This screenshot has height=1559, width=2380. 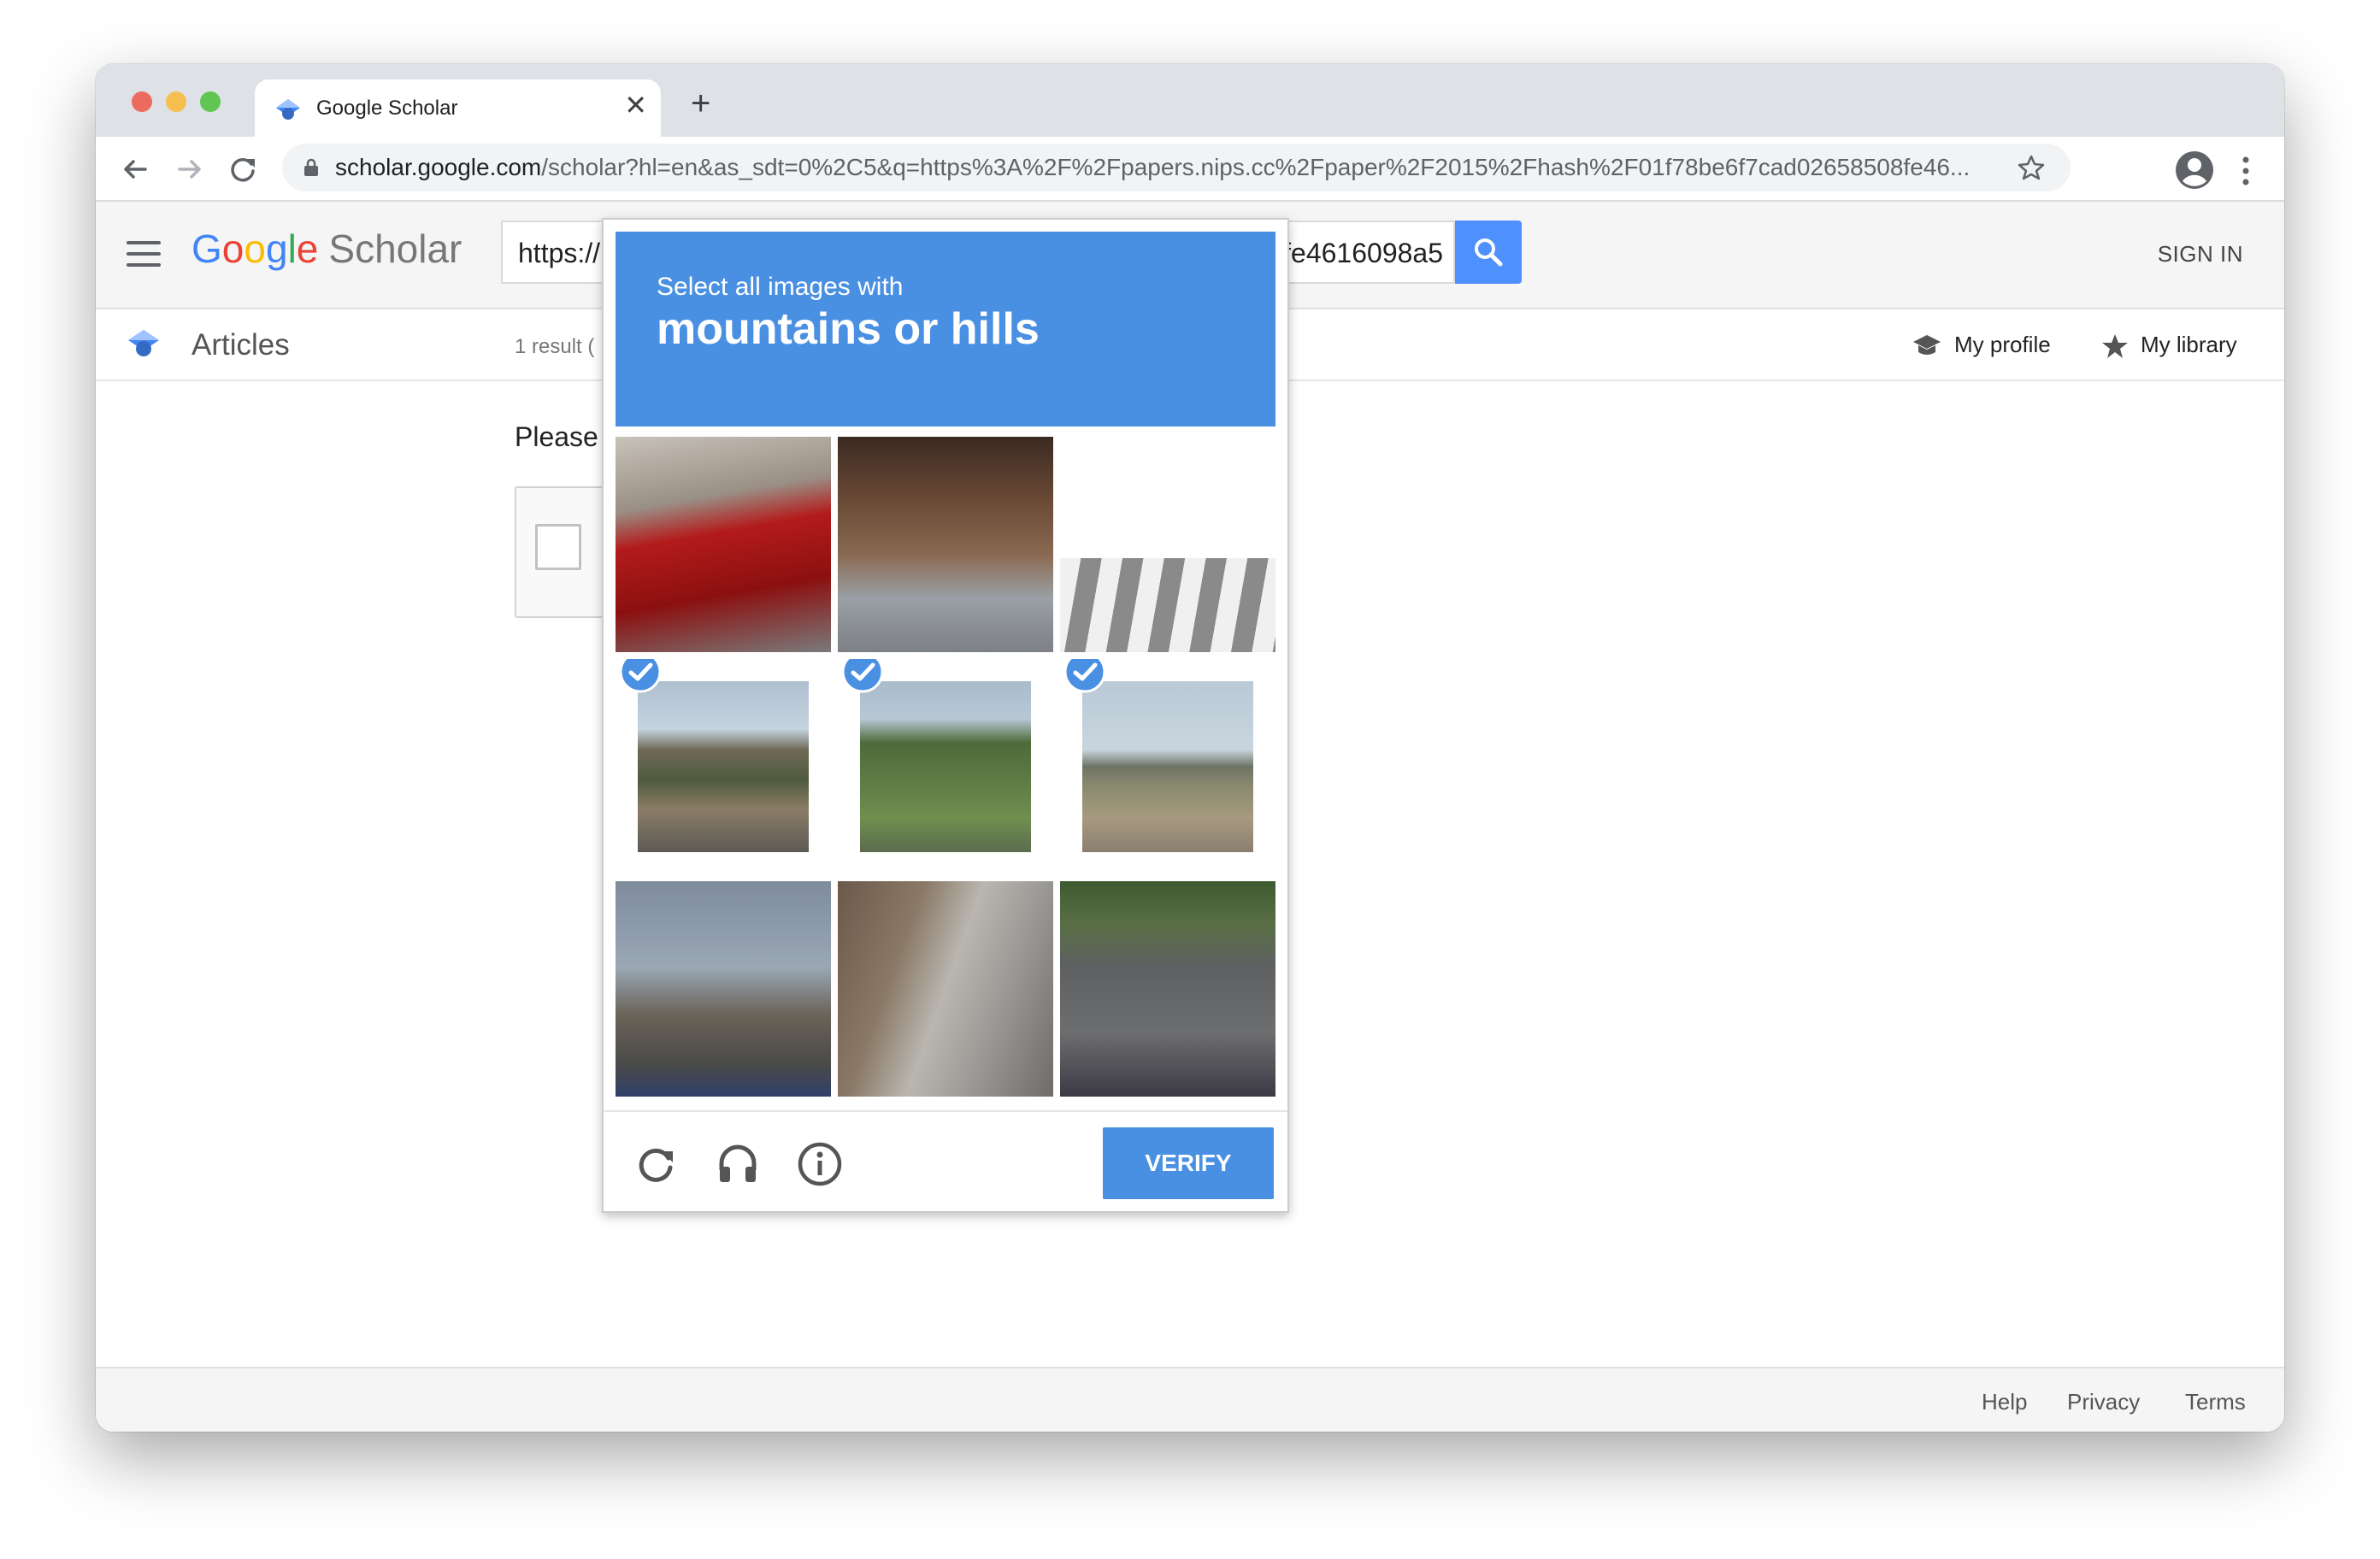 I want to click on minimize-window-button, so click(x=176, y=102).